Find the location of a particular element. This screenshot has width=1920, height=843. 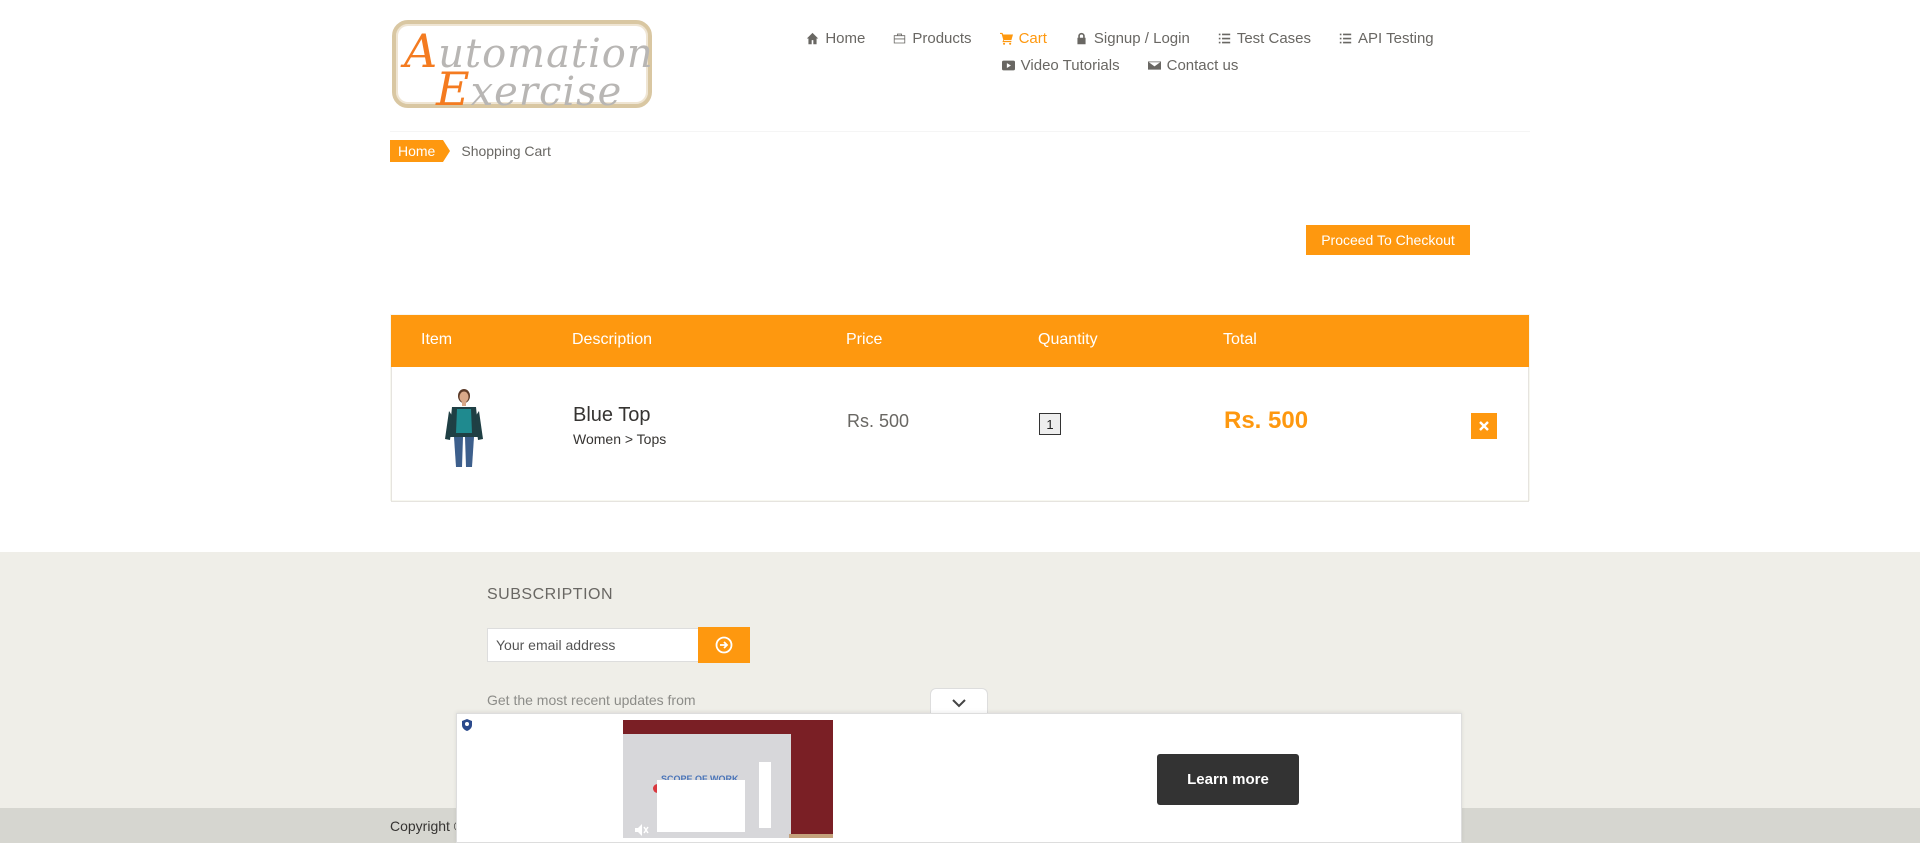

close-icon is located at coordinates (1484, 426).